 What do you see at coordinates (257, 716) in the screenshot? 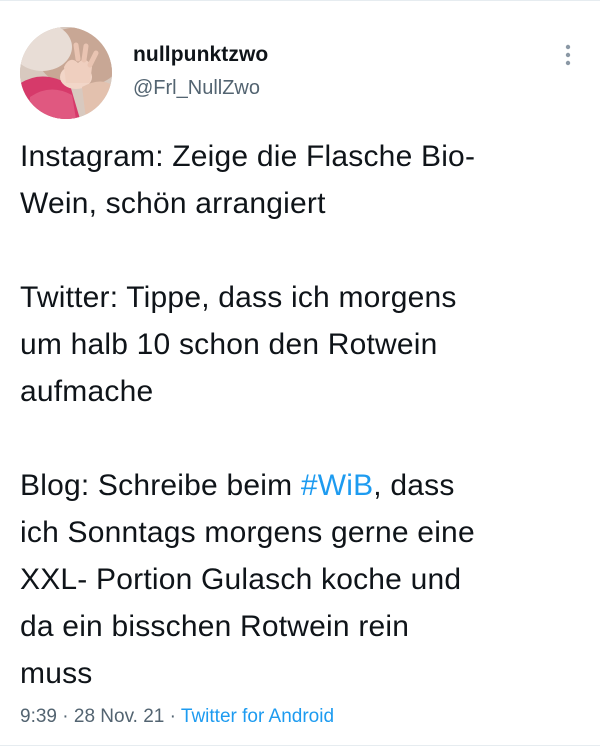
I see `tweet-source-link: Twitter for Android` at bounding box center [257, 716].